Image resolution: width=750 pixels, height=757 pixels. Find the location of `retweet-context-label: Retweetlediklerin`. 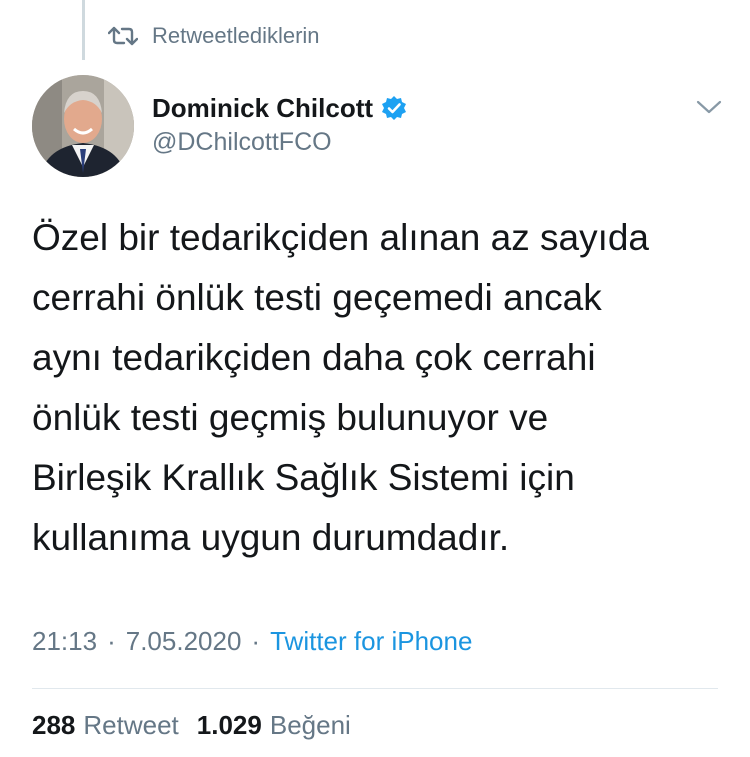

retweet-context-label: Retweetlediklerin is located at coordinates (236, 35).